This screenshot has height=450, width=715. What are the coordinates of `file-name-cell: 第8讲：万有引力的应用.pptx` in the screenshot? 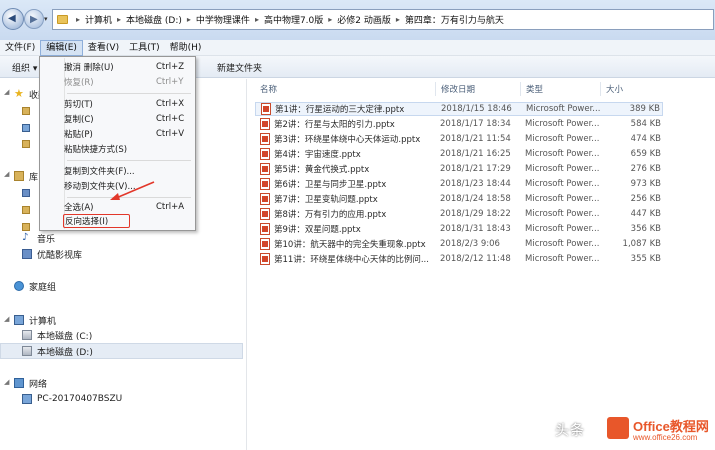 It's located at (323, 214).